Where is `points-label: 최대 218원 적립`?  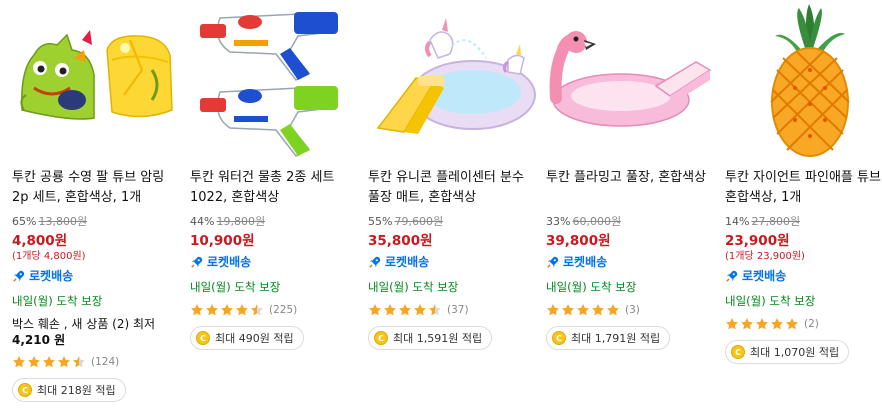
points-label: 최대 218원 적립 is located at coordinates (76, 390).